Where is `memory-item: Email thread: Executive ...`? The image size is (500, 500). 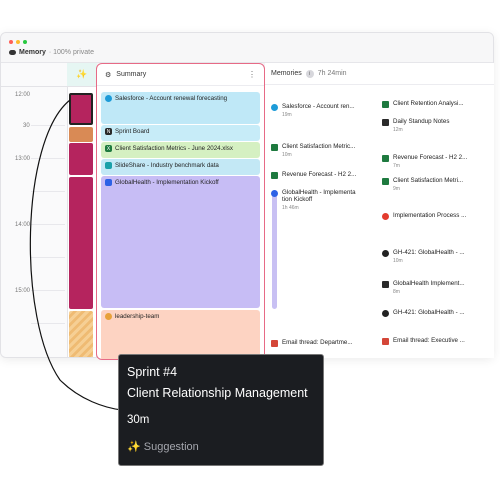
memory-item: Email thread: Executive ... is located at coordinates (437, 341).